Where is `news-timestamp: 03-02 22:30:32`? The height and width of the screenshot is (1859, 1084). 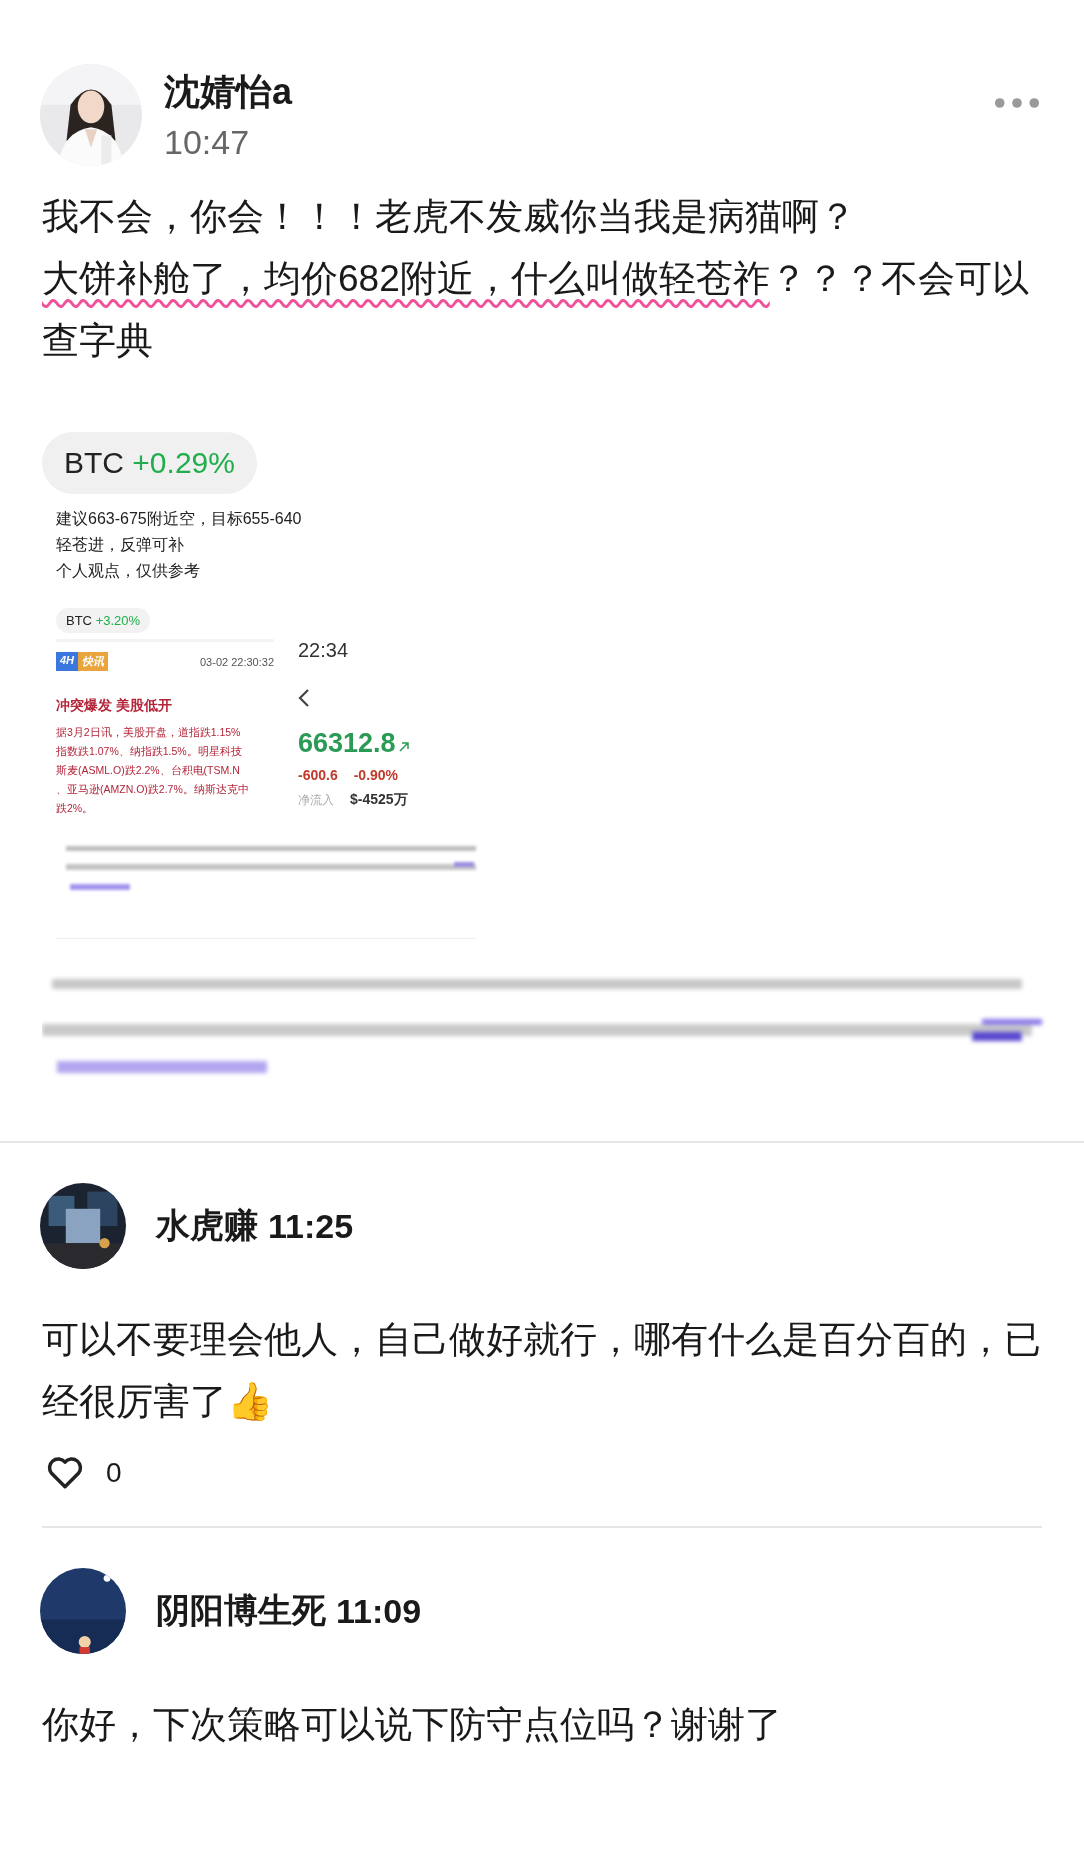 news-timestamp: 03-02 22:30:32 is located at coordinates (237, 661).